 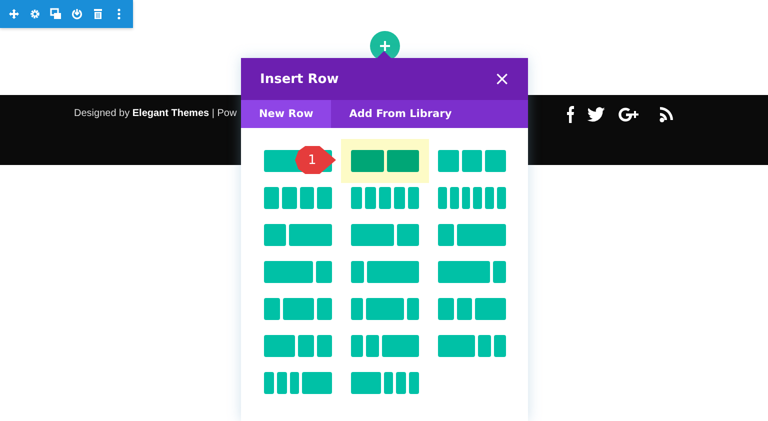 I want to click on footer-credit: Designed by Elegant Themes | Pow, so click(x=156, y=114).